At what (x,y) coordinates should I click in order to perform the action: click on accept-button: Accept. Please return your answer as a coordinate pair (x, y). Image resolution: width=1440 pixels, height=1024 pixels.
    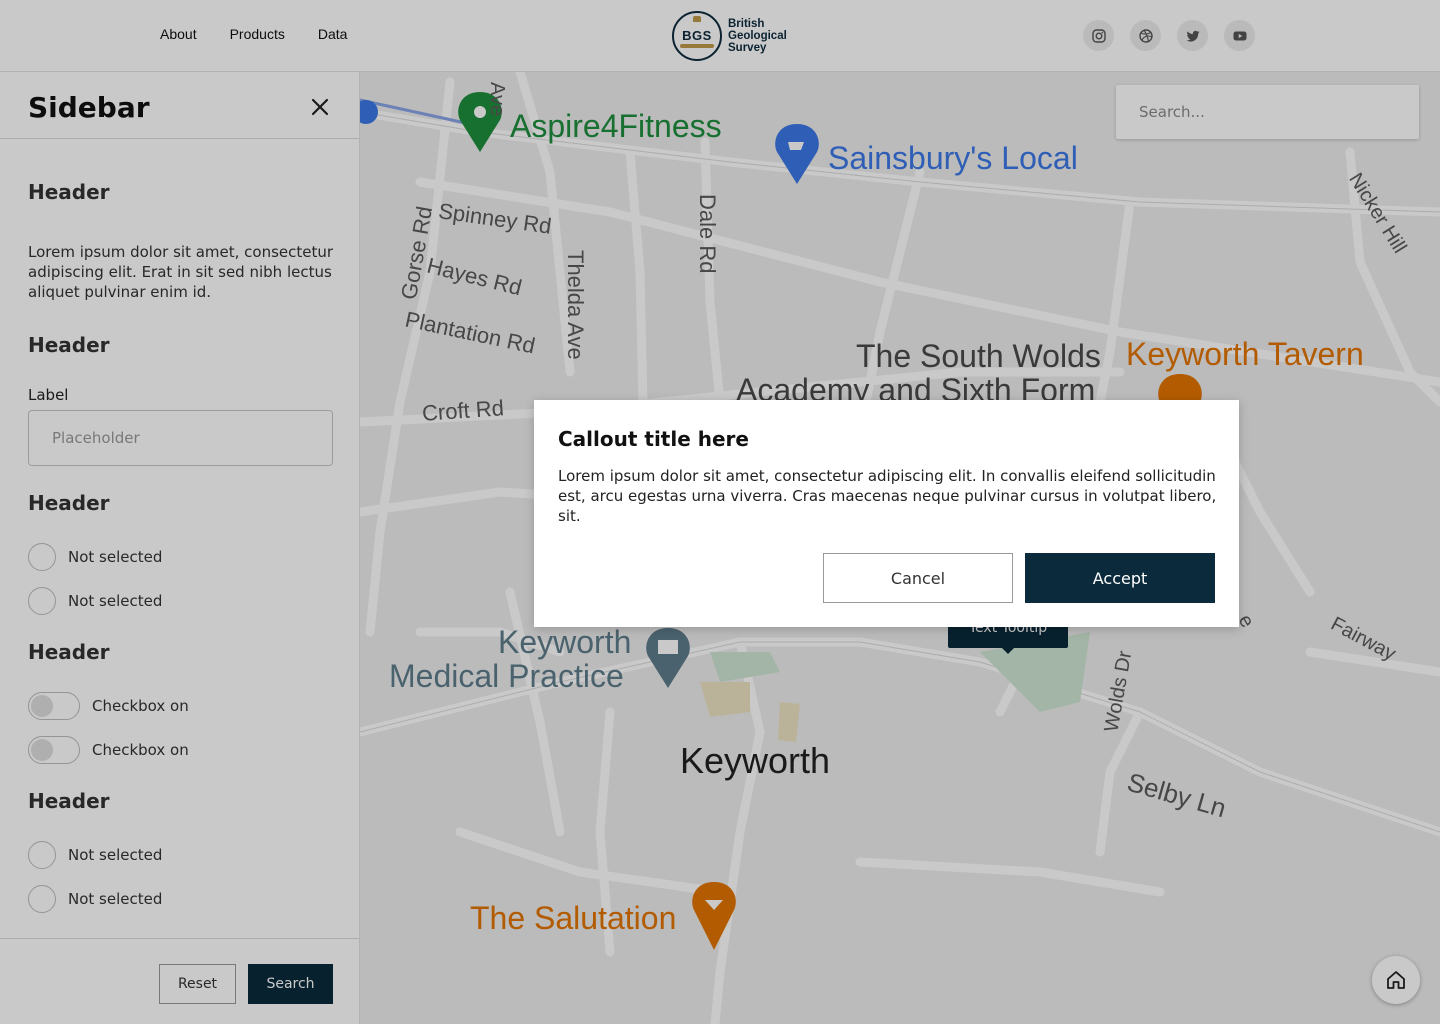
    Looking at the image, I should click on (1120, 578).